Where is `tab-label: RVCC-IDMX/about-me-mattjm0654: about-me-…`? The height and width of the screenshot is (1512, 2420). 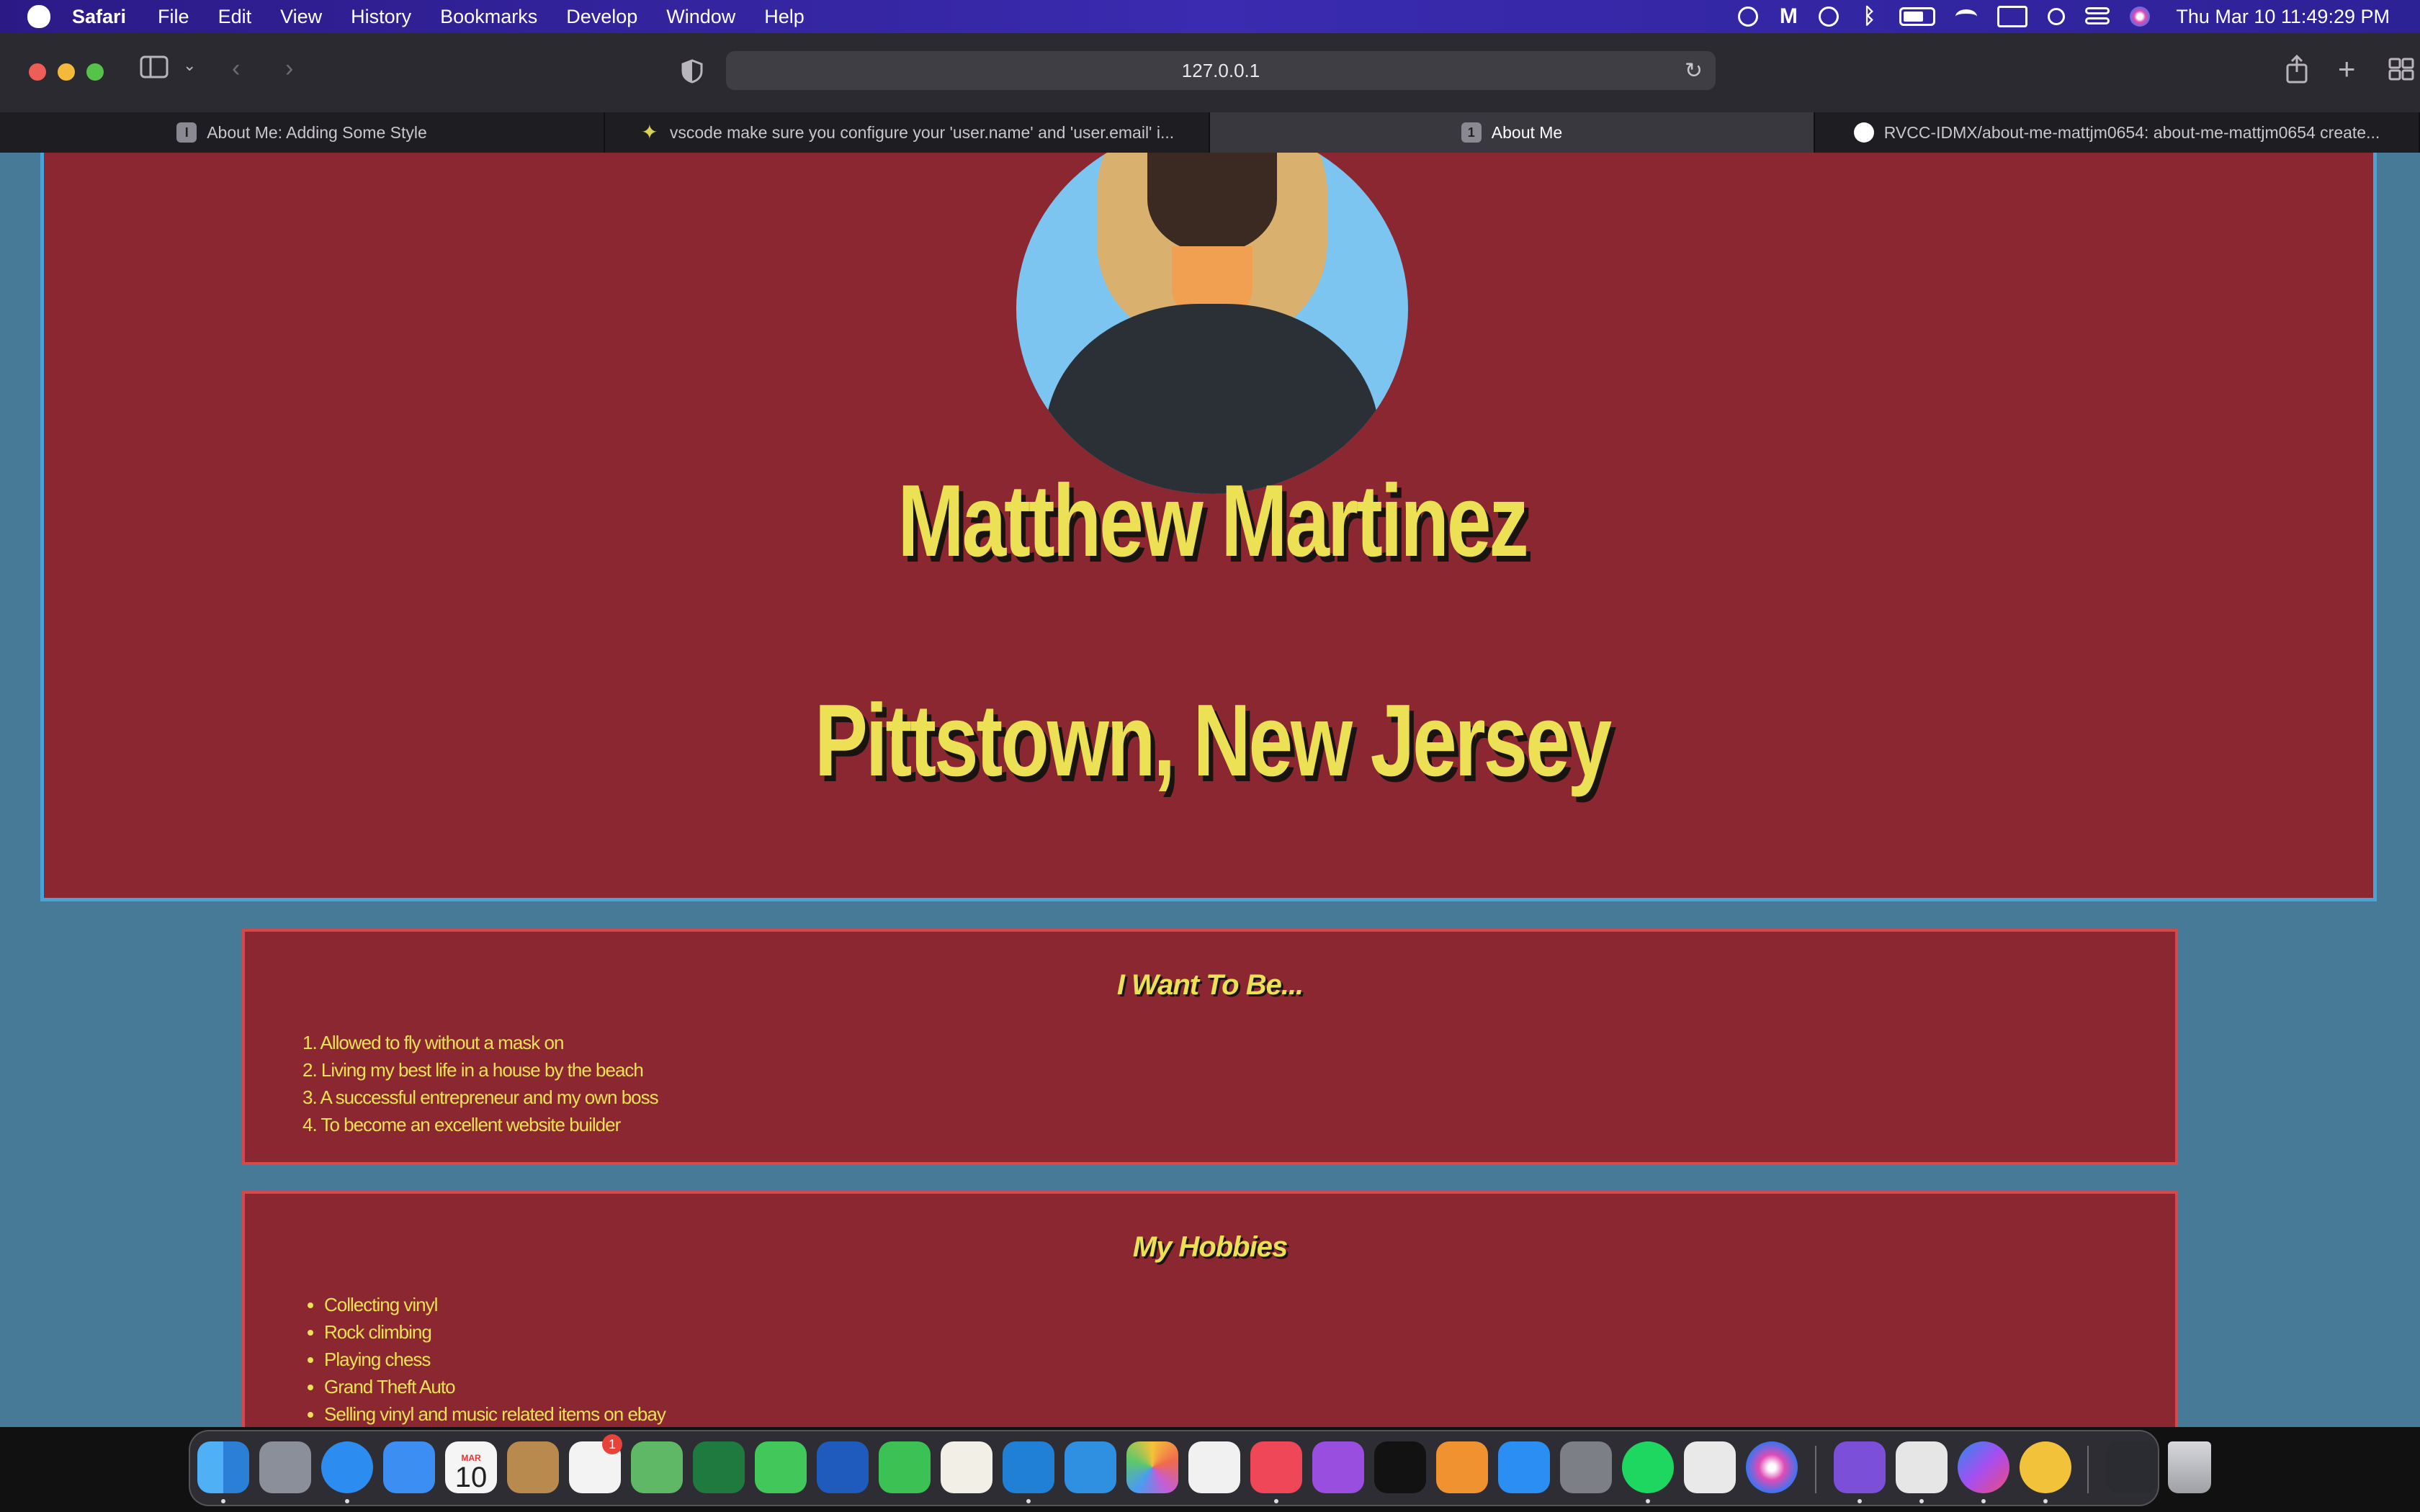 tab-label: RVCC-IDMX/about-me-mattjm0654: about-me-… is located at coordinates (2131, 132).